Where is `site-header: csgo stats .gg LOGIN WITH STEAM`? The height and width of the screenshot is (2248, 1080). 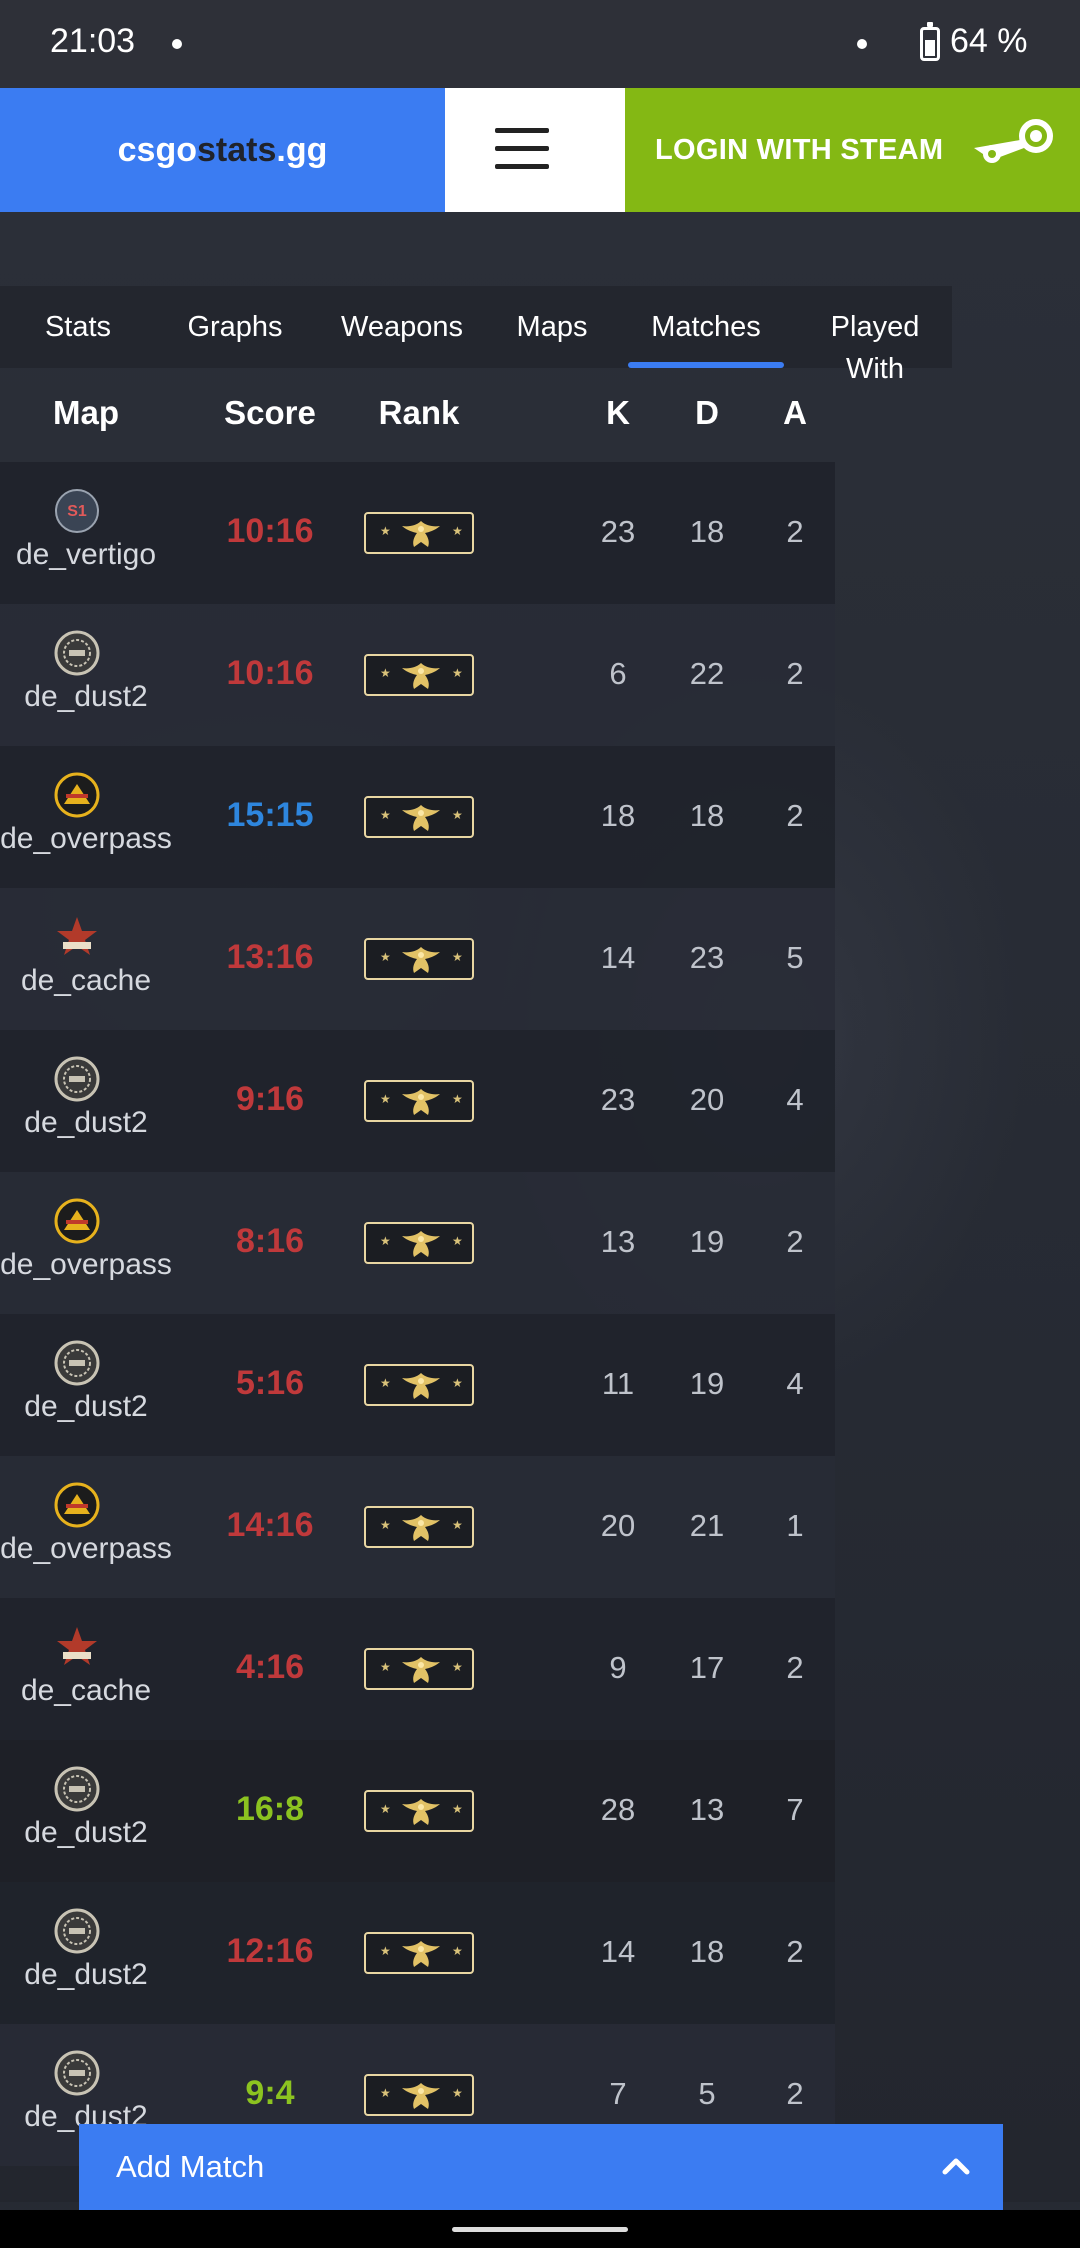
site-header: csgo stats .gg LOGIN WITH STEAM is located at coordinates (540, 150).